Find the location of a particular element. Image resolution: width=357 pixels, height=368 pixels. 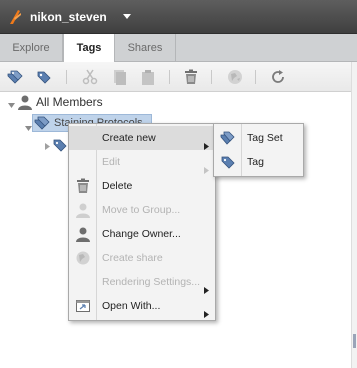

tab-shares: Shares is located at coordinates (145, 48).